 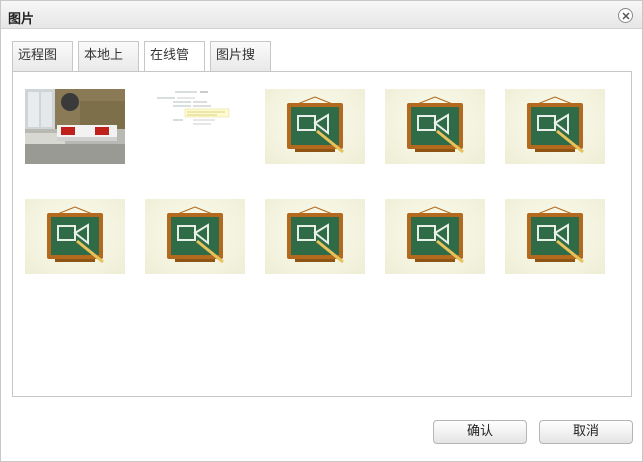 What do you see at coordinates (625, 15) in the screenshot?
I see `close-icon` at bounding box center [625, 15].